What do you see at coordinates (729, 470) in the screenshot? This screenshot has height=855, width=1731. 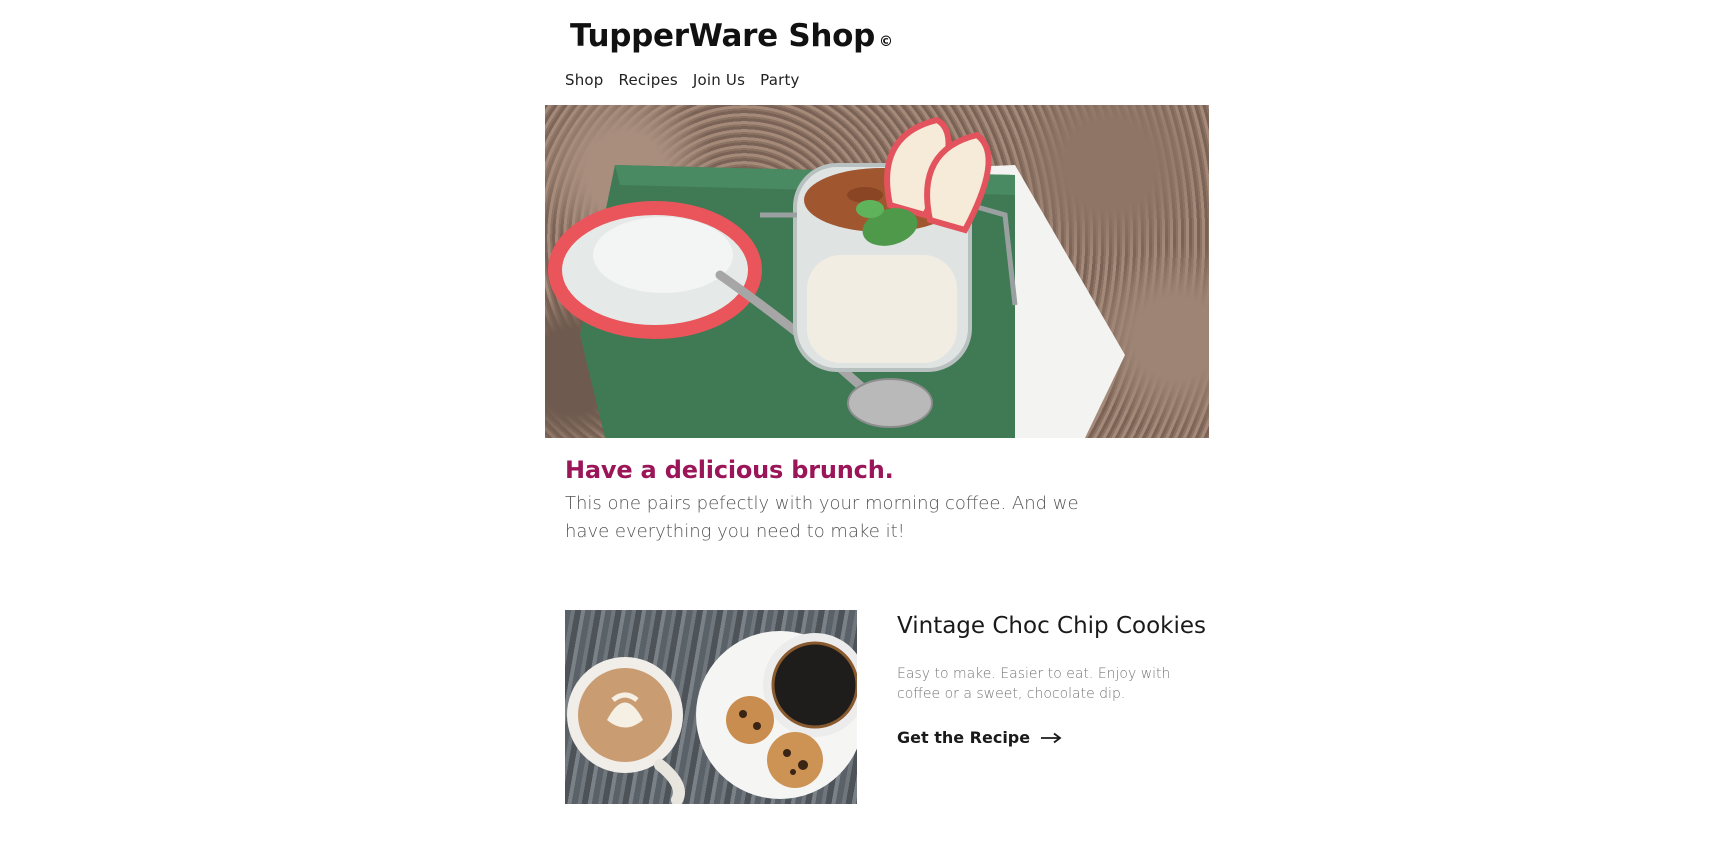 I see `hero-heading: Have a delicious brunch.` at bounding box center [729, 470].